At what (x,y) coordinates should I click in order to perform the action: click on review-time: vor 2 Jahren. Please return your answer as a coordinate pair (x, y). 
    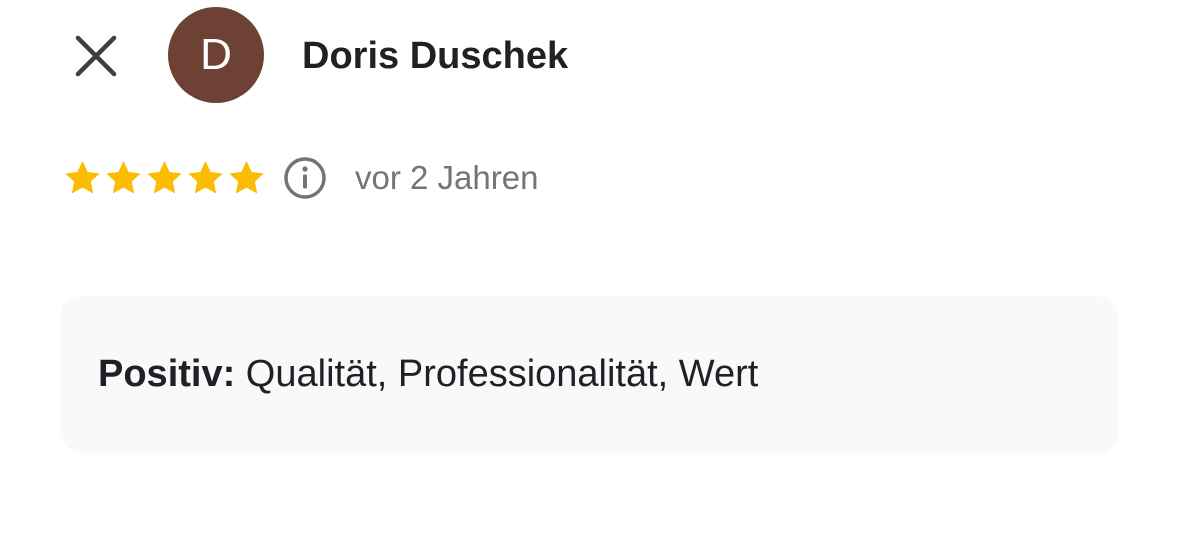
    Looking at the image, I should click on (447, 177).